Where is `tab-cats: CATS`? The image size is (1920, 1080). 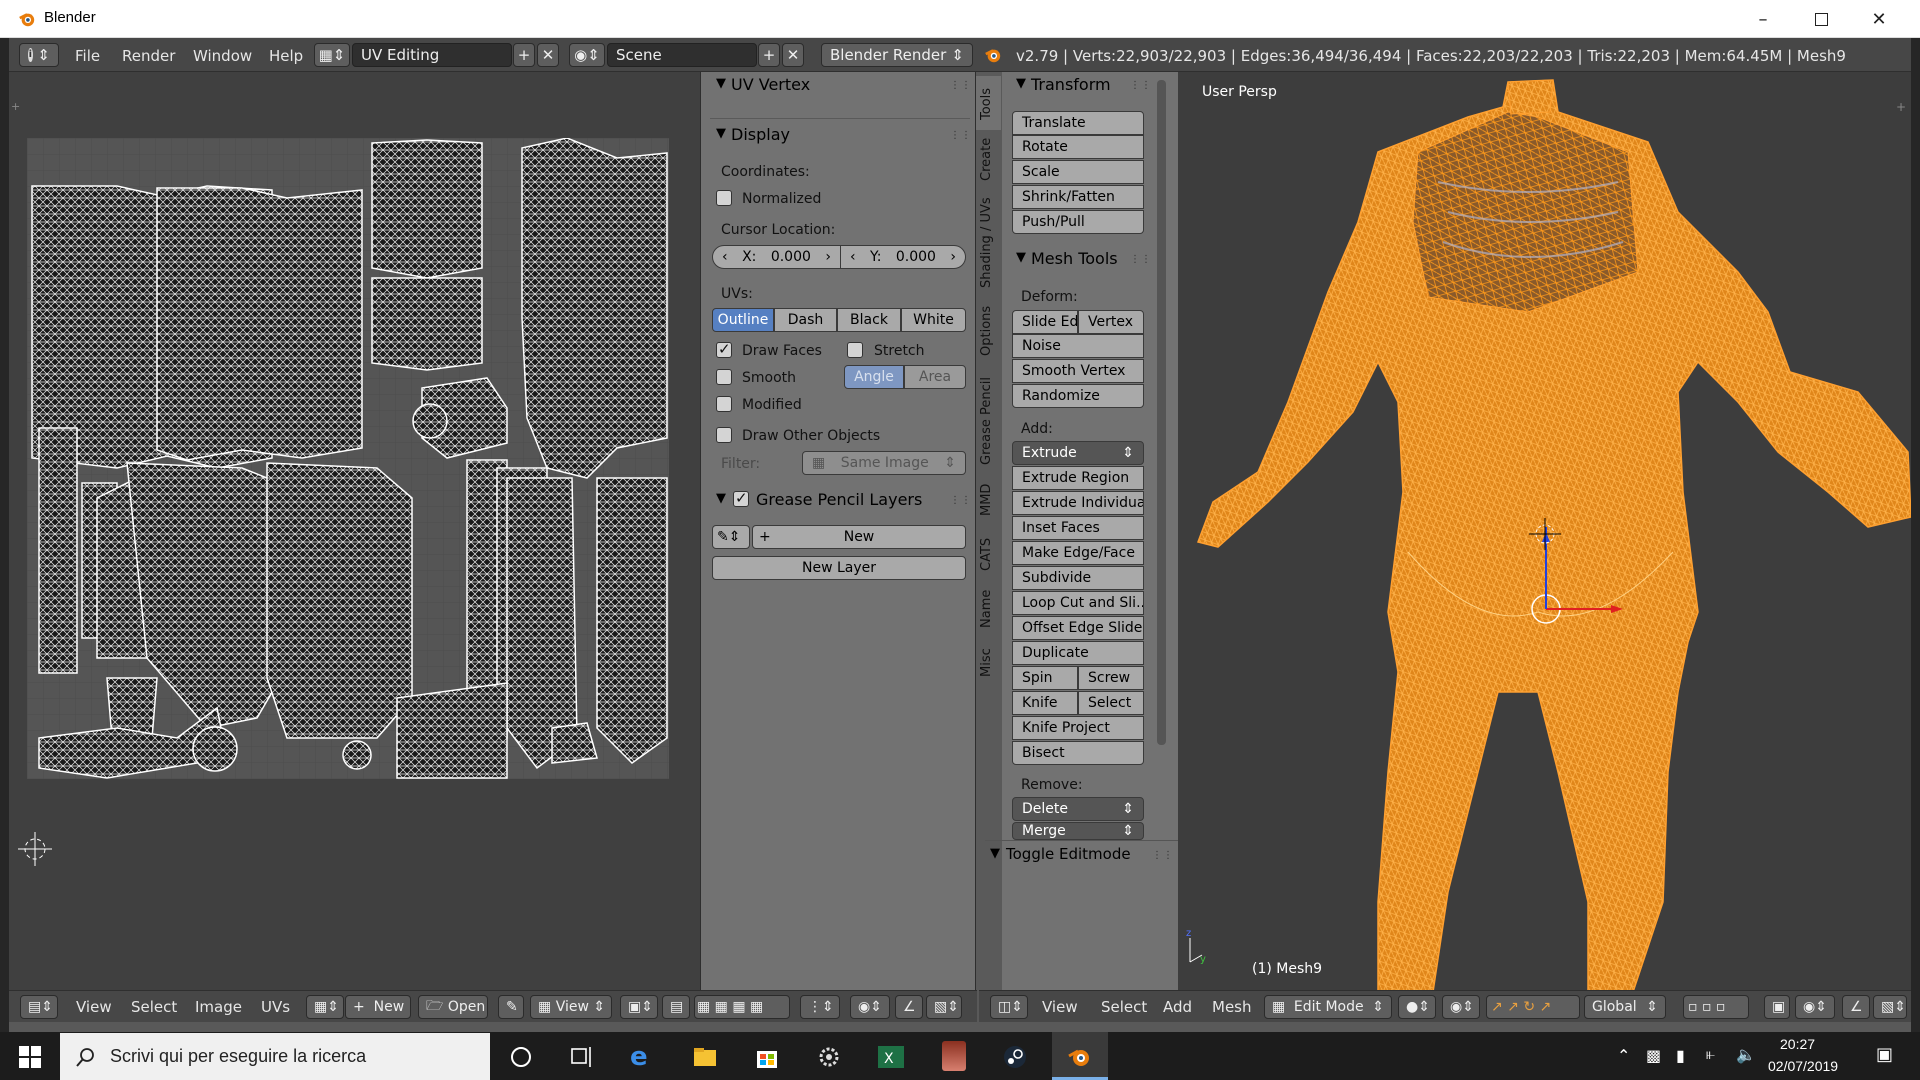
tab-cats: CATS is located at coordinates (989, 554).